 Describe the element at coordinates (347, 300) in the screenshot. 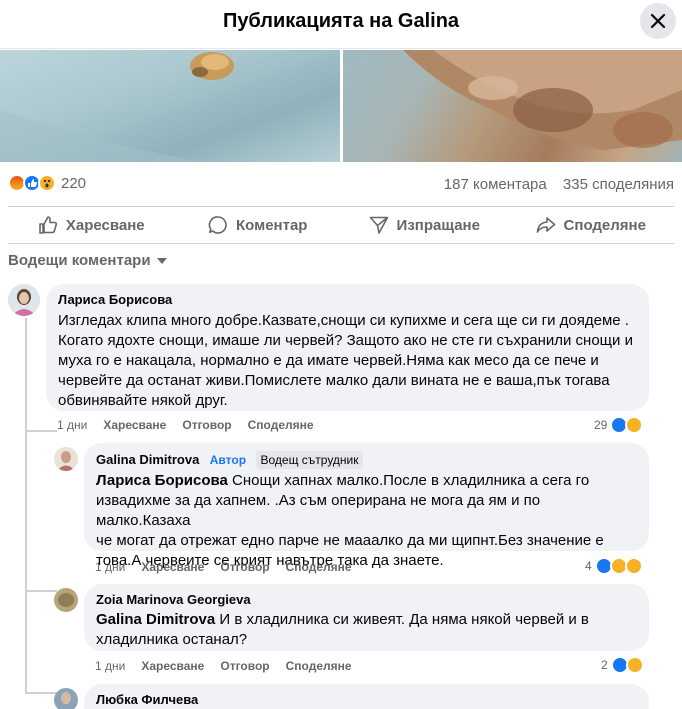

I see `comment-author: Лариса Борисова` at that location.